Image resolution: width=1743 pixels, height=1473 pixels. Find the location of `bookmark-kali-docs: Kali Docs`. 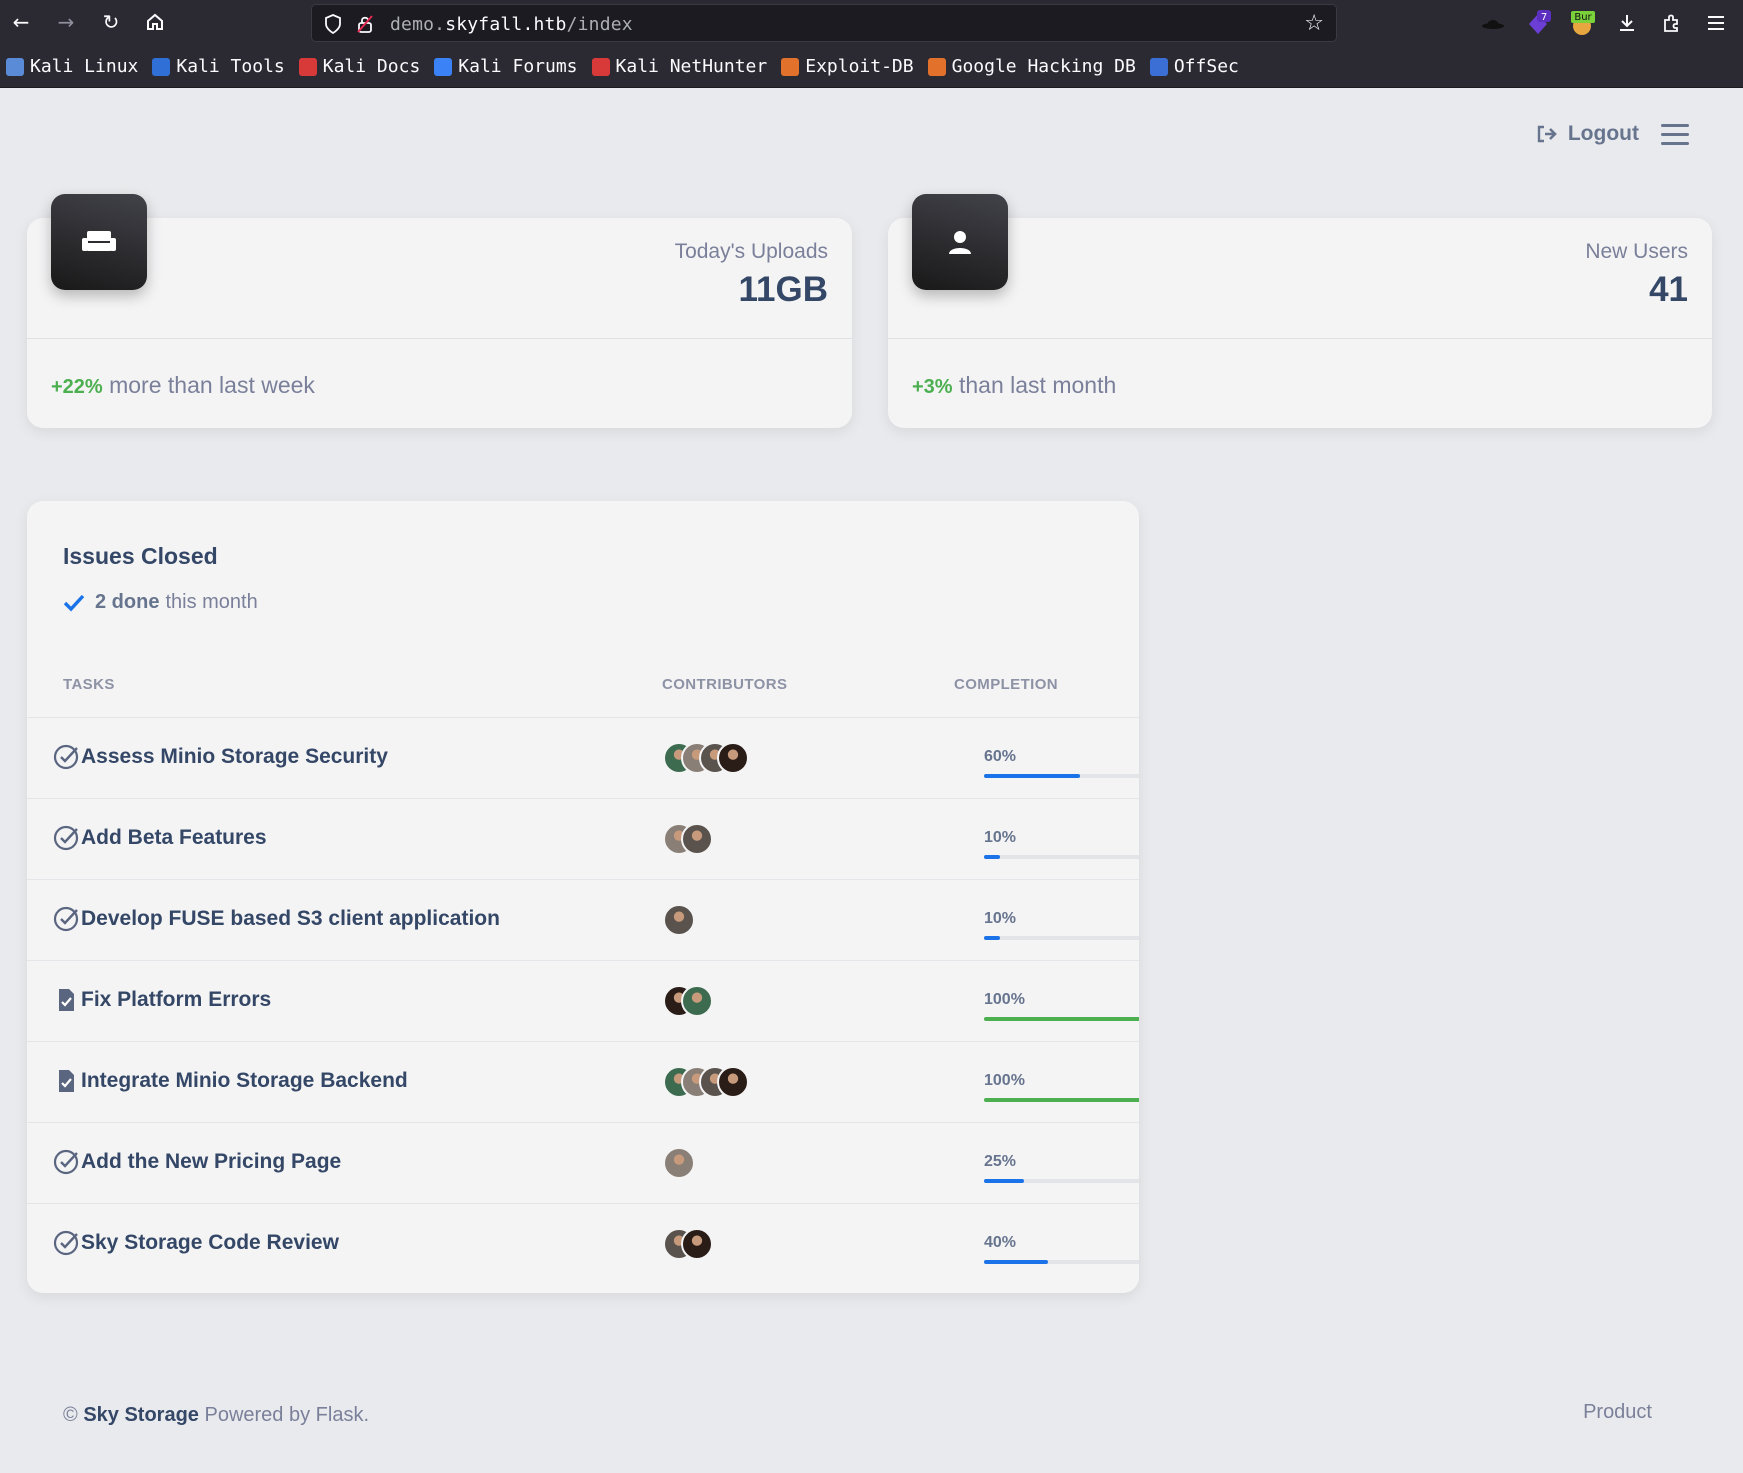

bookmark-kali-docs: Kali Docs is located at coordinates (359, 66).